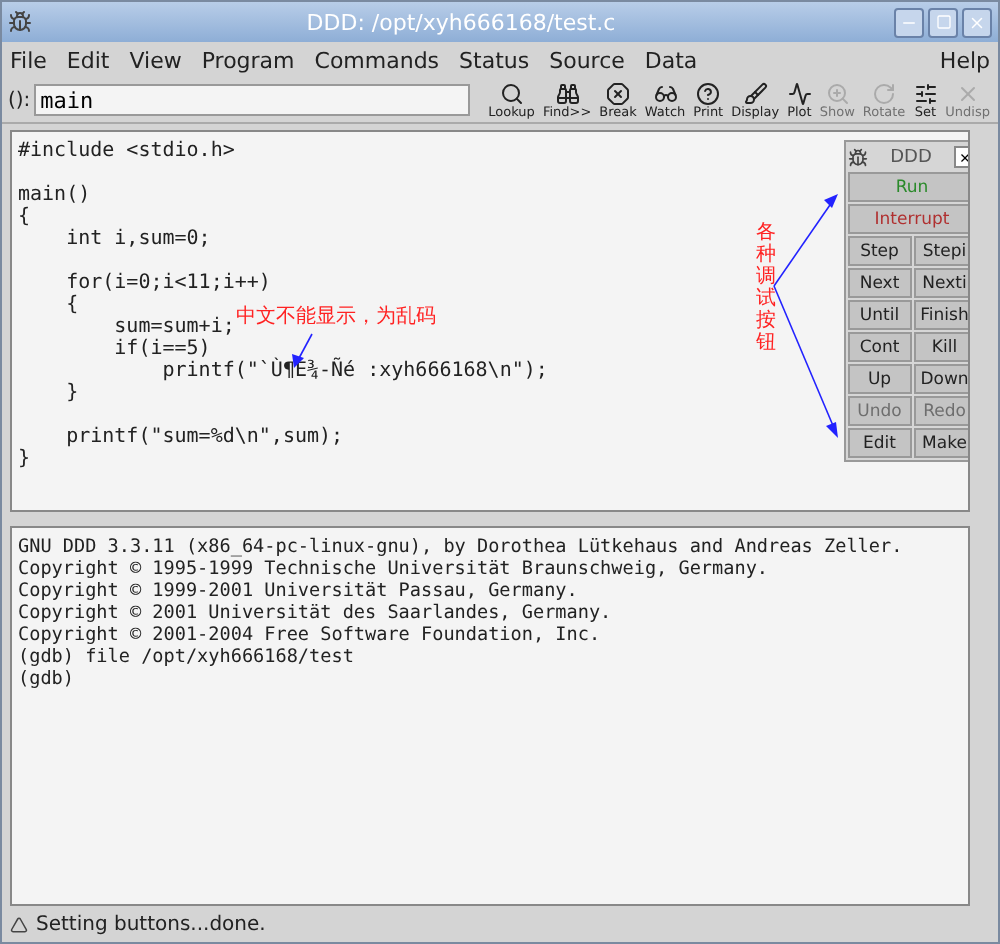 Image resolution: width=1000 pixels, height=944 pixels. Describe the element at coordinates (766, 288) in the screenshot. I see `annotation-text: 各种调试按钮` at that location.